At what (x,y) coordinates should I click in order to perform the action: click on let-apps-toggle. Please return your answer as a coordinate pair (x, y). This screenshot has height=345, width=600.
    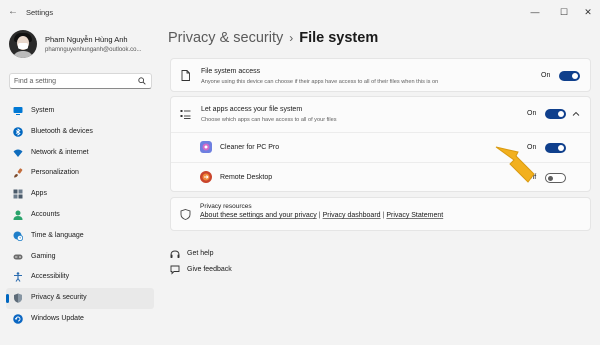
    Looking at the image, I should click on (555, 114).